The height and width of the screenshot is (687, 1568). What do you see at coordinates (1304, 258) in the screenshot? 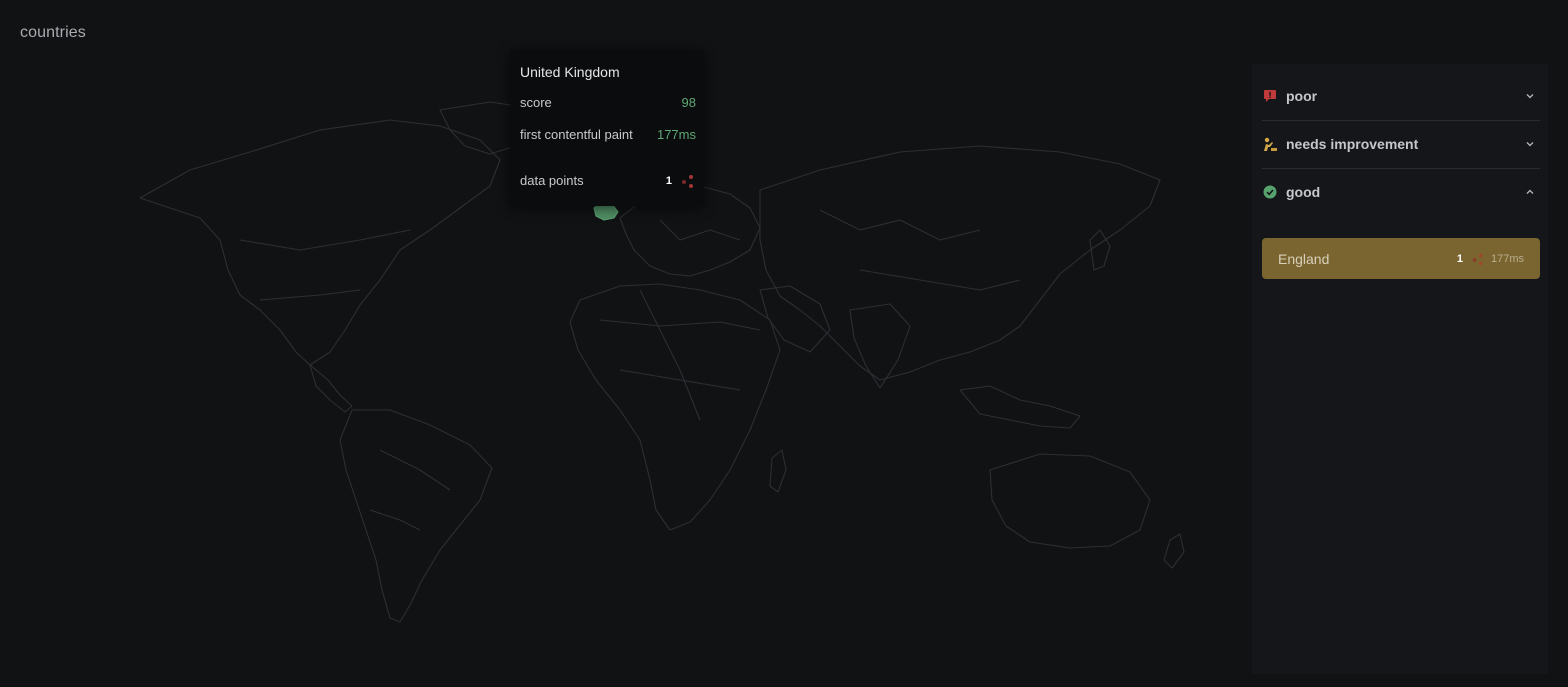
I see `country-name: England` at bounding box center [1304, 258].